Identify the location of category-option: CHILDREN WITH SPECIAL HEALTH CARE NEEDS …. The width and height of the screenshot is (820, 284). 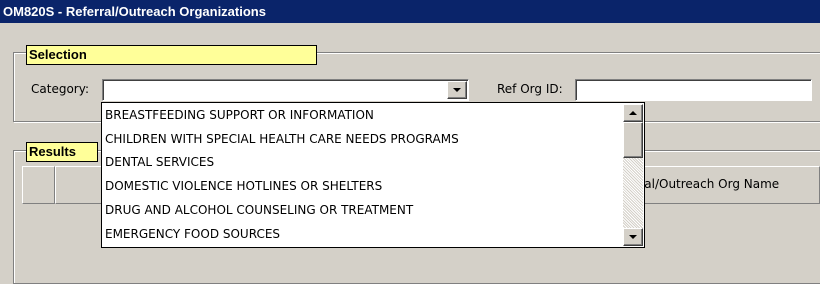
(282, 139).